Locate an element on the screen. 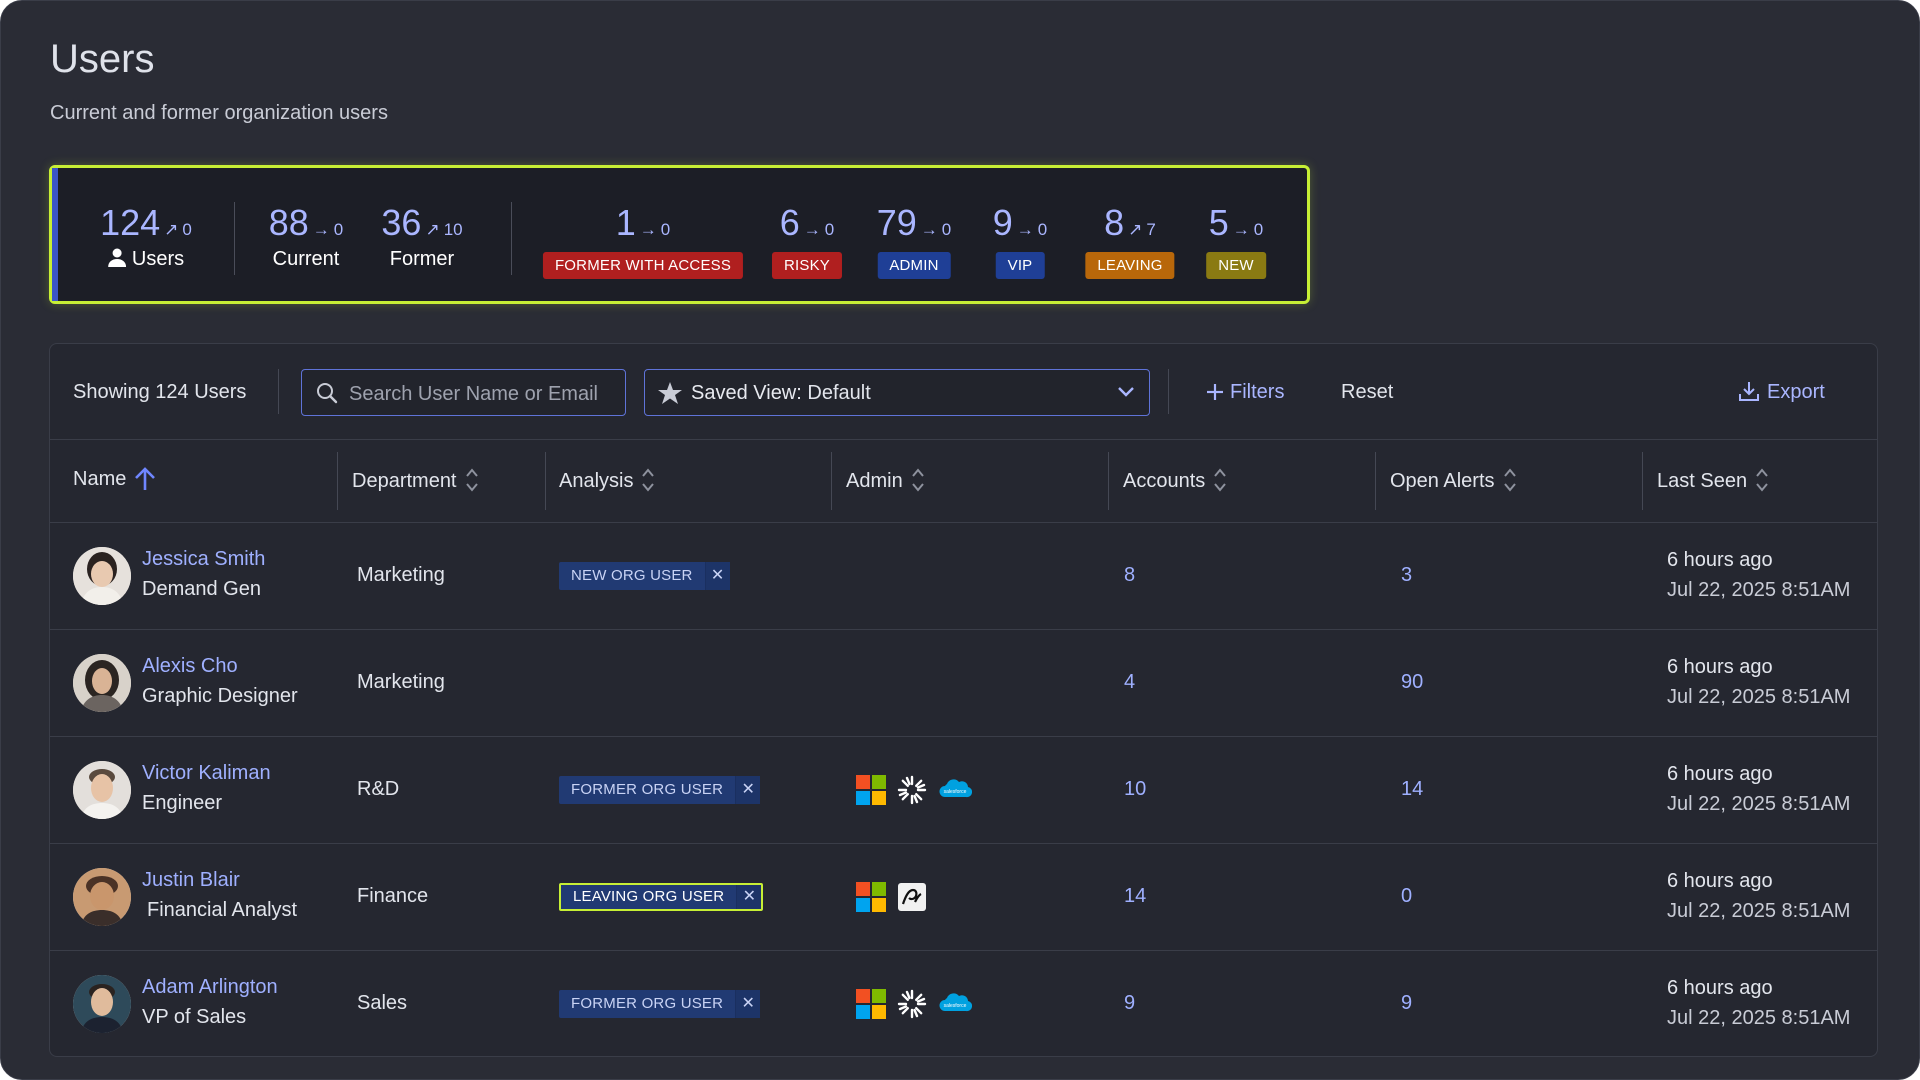 The width and height of the screenshot is (1920, 1080). stat-former-with-access: 1 → 0 FORMER WITH ACCESS is located at coordinates (643, 240).